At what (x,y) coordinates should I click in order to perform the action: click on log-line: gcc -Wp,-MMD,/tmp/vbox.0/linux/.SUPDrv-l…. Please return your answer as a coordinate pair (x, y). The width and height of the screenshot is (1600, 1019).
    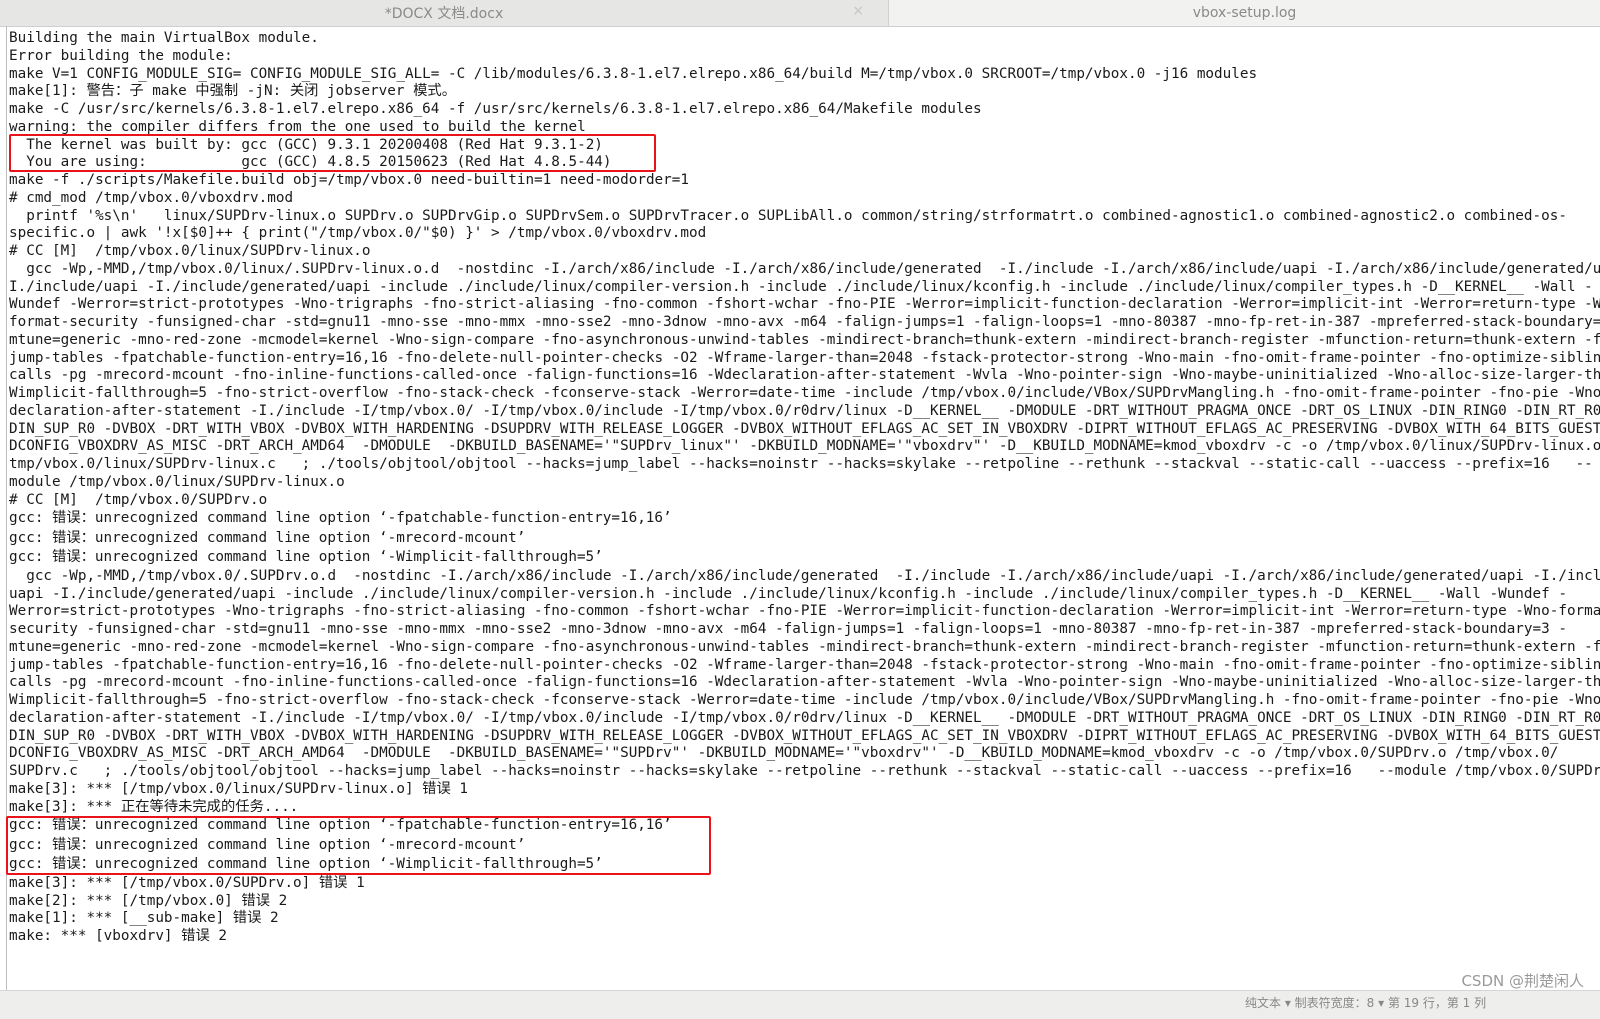
    Looking at the image, I should click on (804, 268).